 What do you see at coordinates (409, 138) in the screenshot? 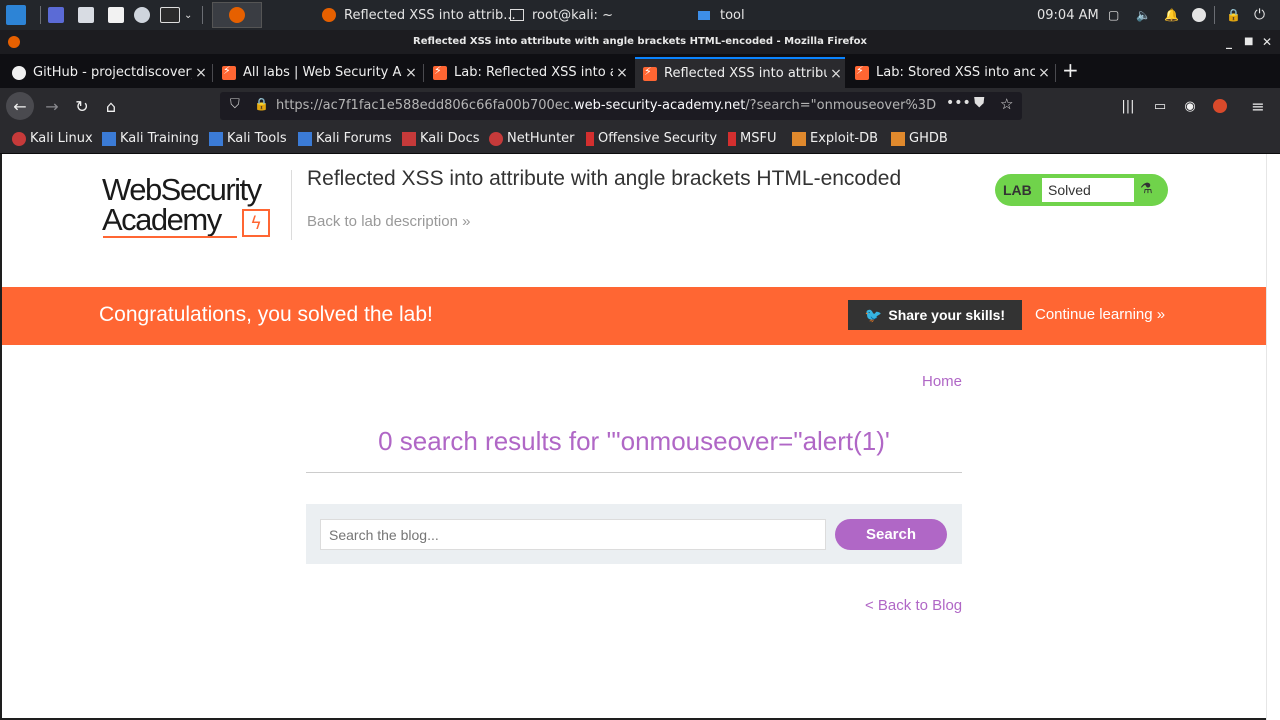
I see `kali-docs-icon` at bounding box center [409, 138].